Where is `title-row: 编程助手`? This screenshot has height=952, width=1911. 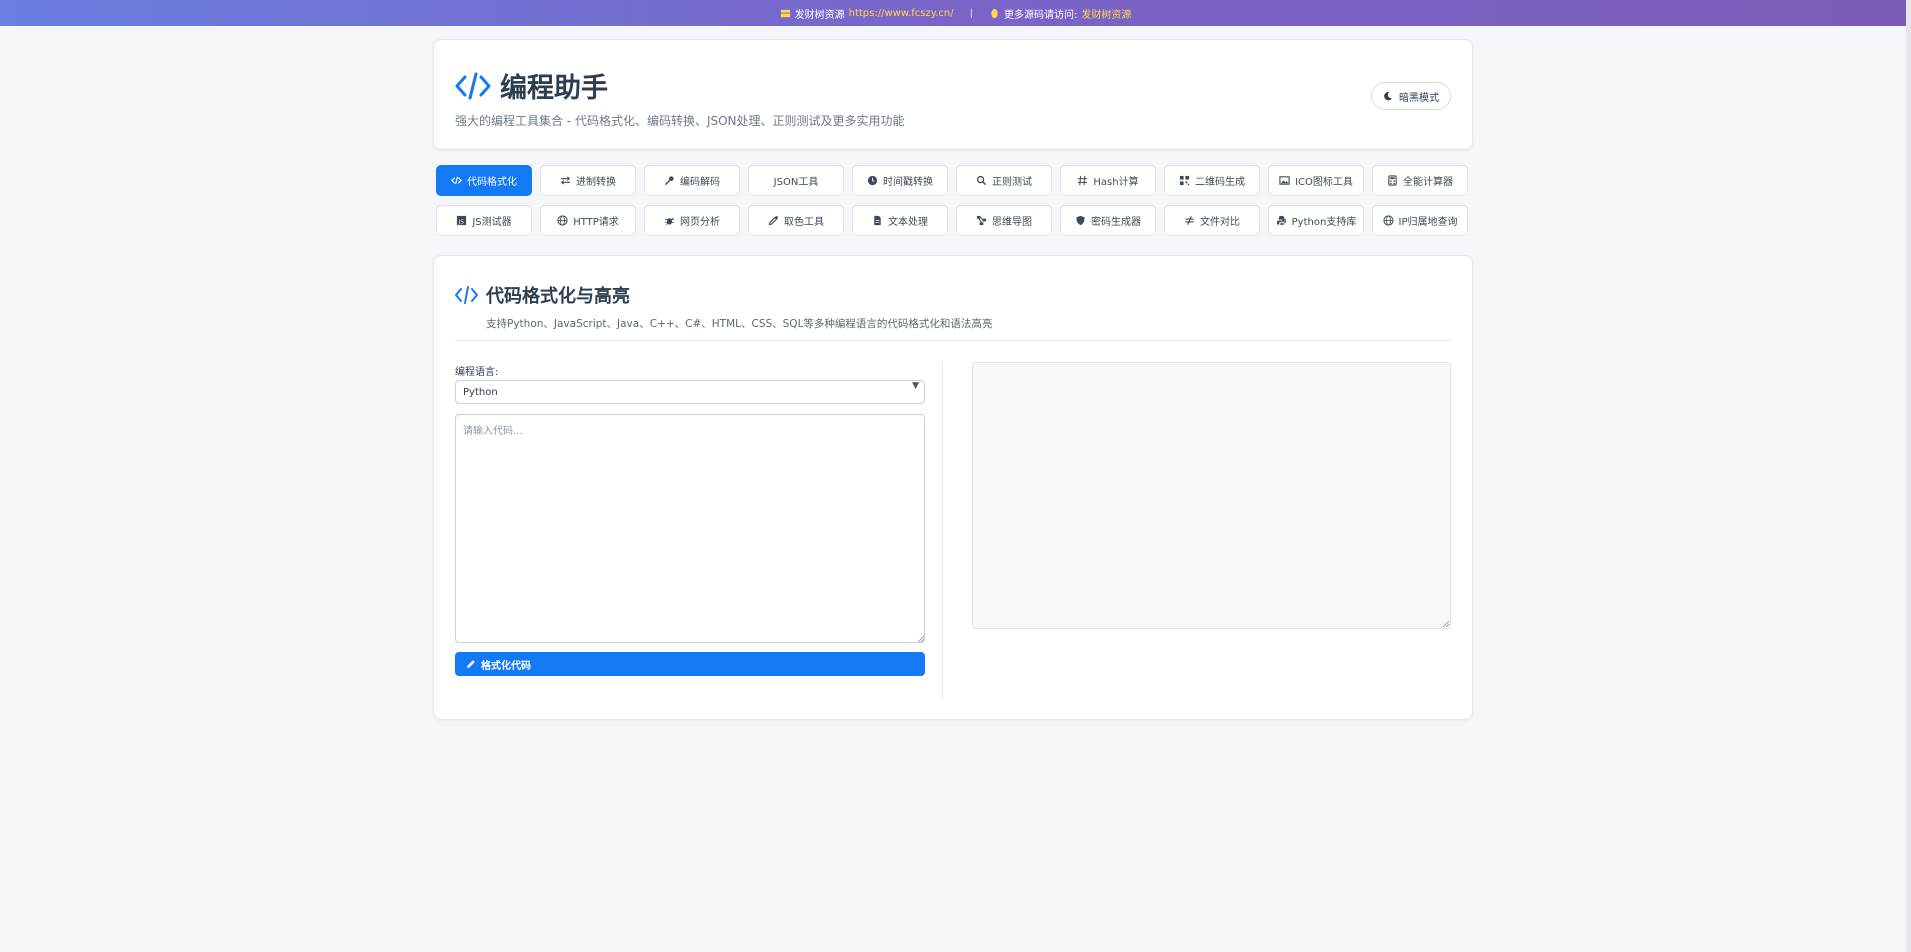 title-row: 编程助手 is located at coordinates (531, 85).